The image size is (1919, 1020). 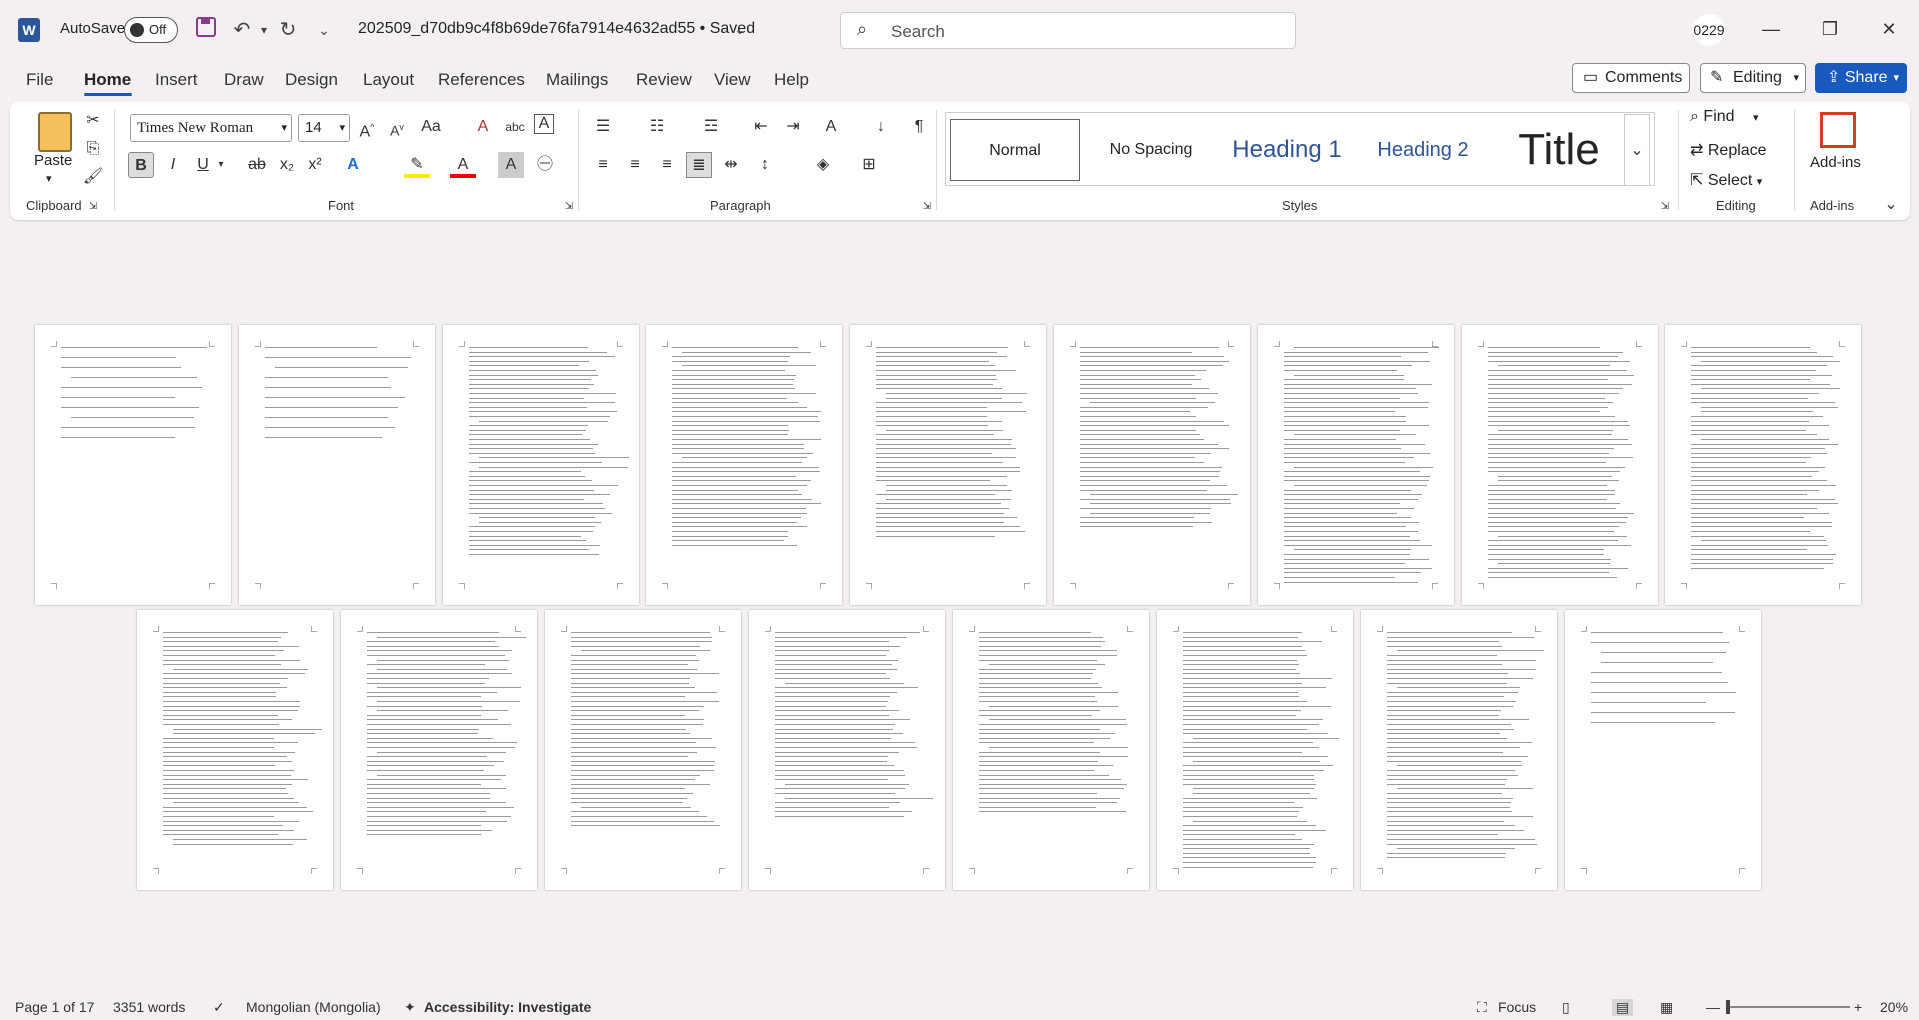 I want to click on zoom-out-icon: —, so click(x=1713, y=1007).